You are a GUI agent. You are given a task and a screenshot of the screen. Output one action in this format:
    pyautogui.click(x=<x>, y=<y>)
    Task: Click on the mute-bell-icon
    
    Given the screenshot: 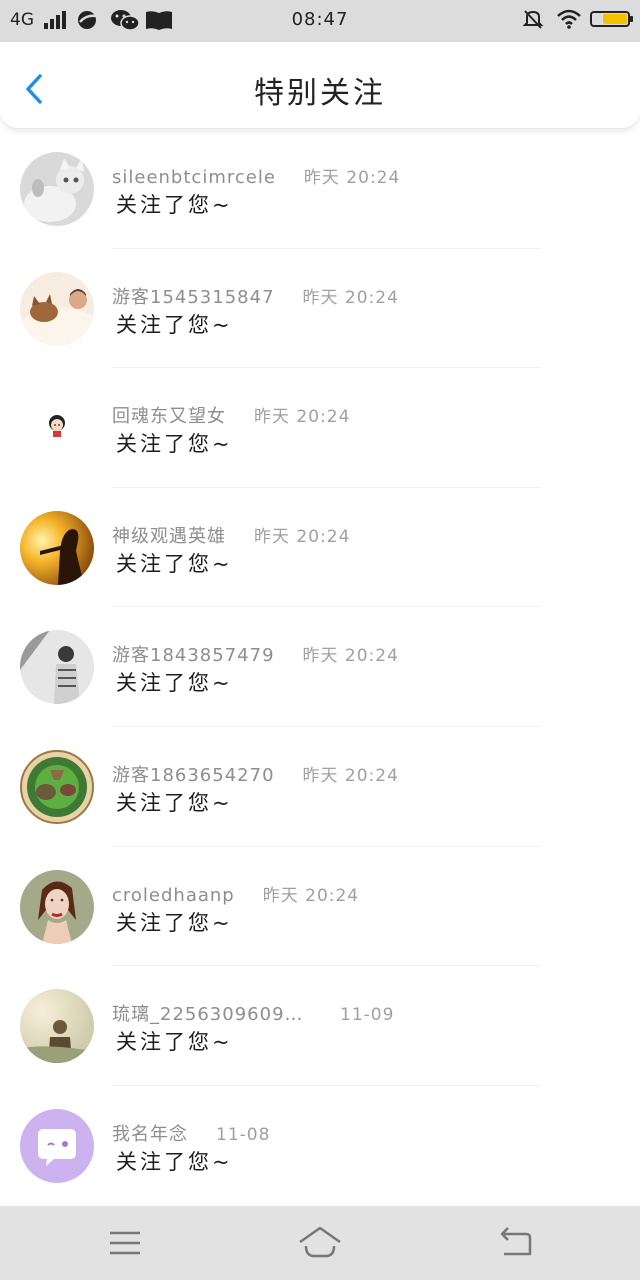 What is the action you would take?
    pyautogui.click(x=534, y=19)
    